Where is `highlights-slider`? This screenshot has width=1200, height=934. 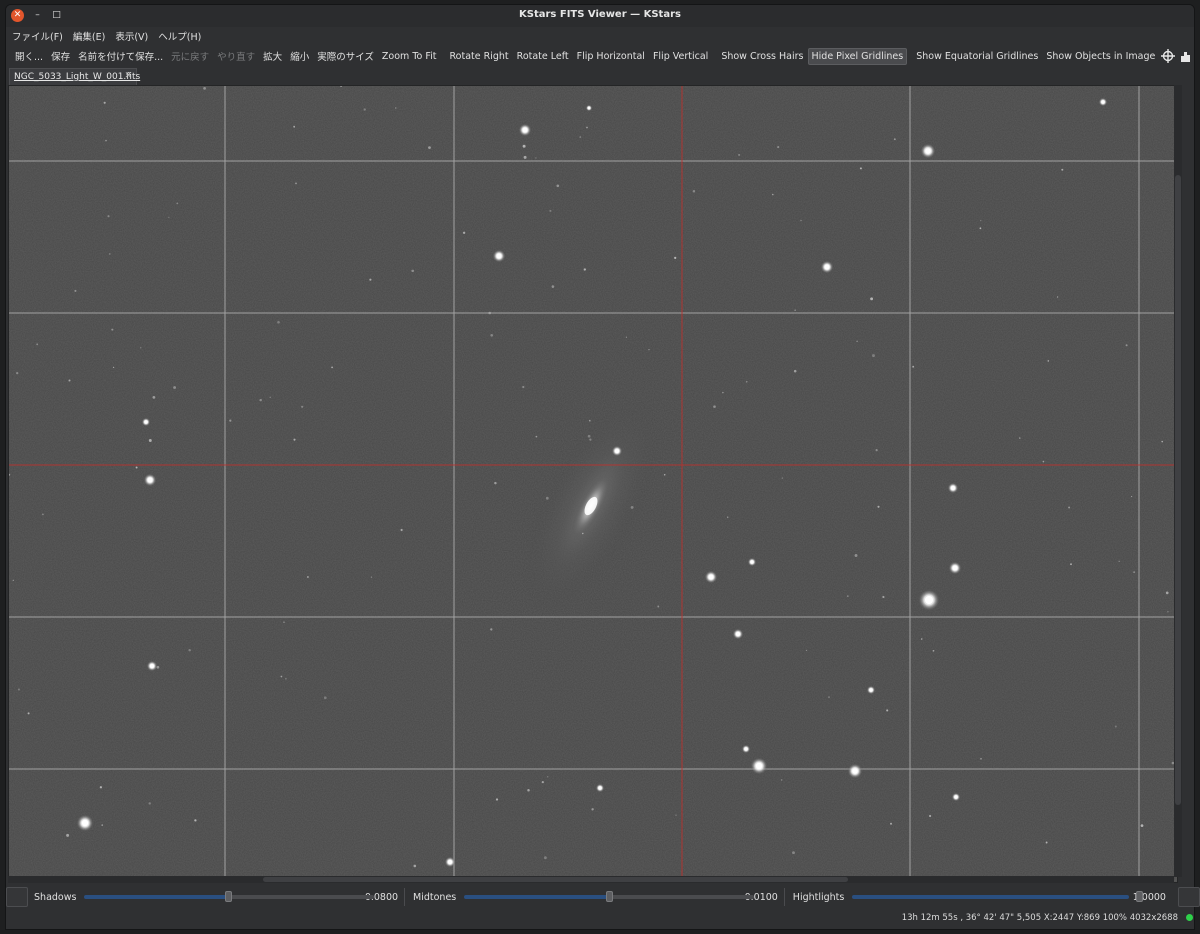 highlights-slider is located at coordinates (998, 896).